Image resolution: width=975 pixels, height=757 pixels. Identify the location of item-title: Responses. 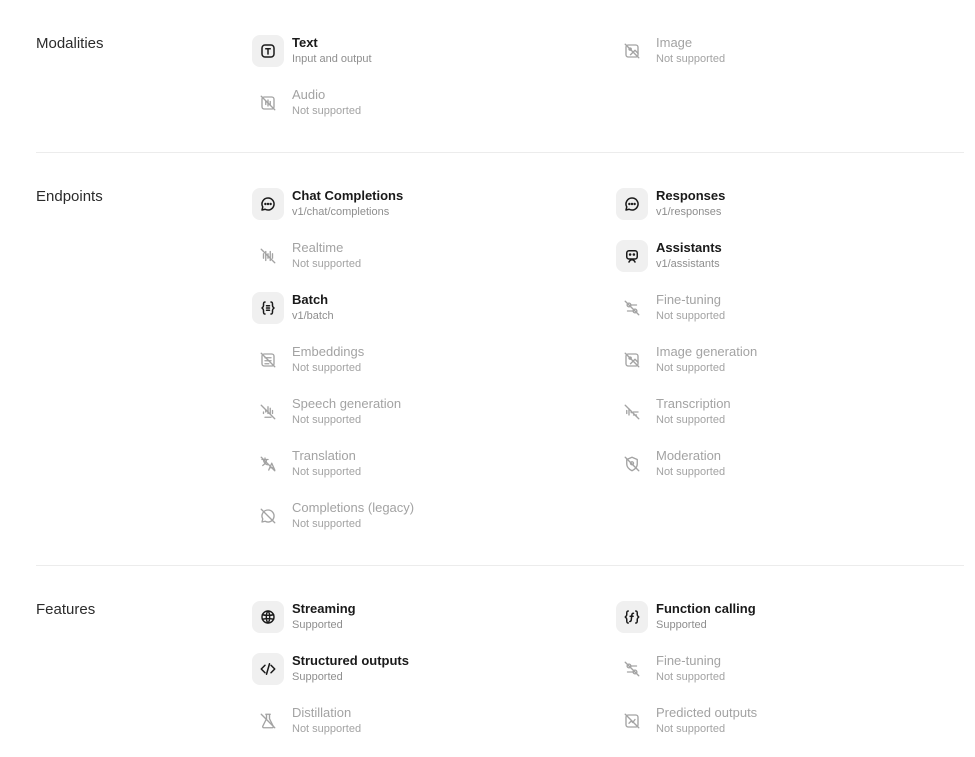
(691, 195).